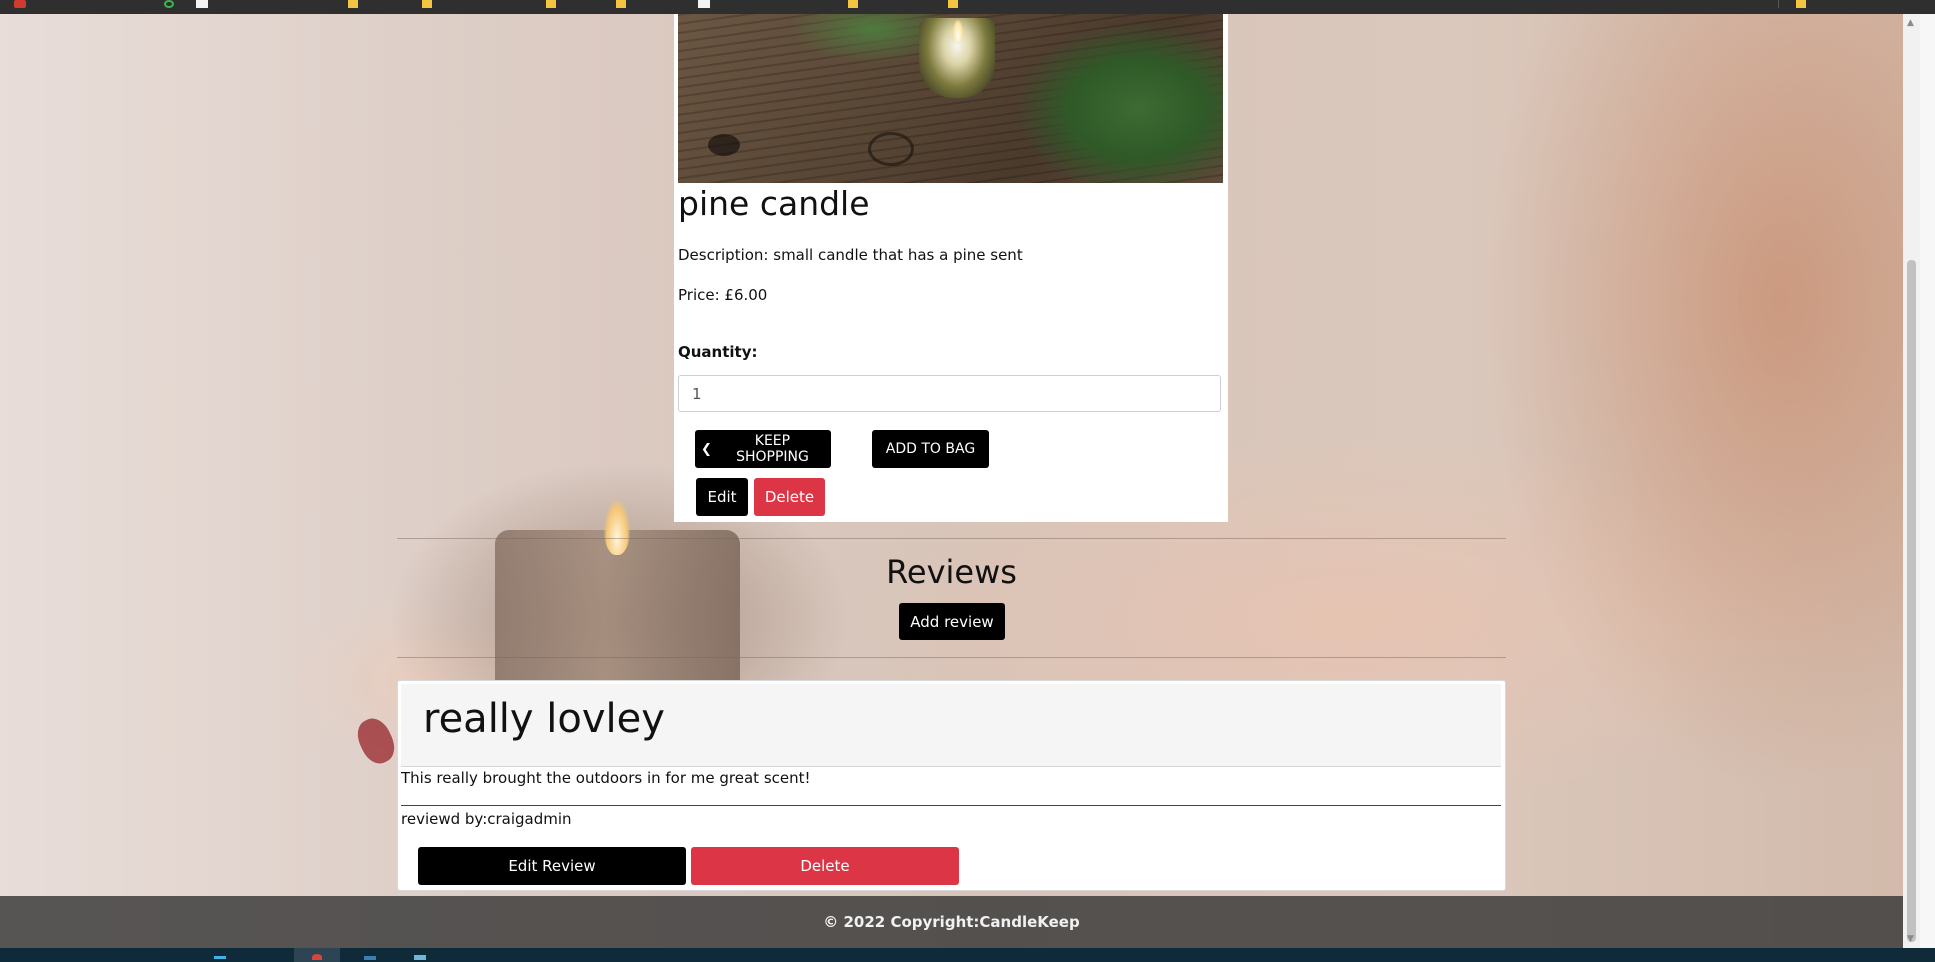 This screenshot has width=1935, height=962. I want to click on reviews-heading: Reviews, so click(951, 572).